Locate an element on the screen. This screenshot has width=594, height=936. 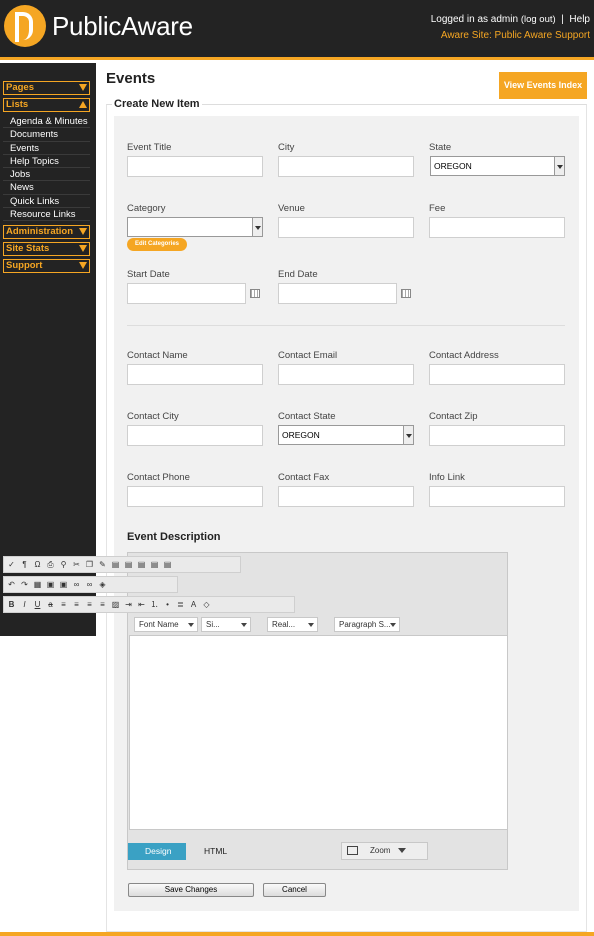
paste-text-icon: ▤ is located at coordinates (128, 564).